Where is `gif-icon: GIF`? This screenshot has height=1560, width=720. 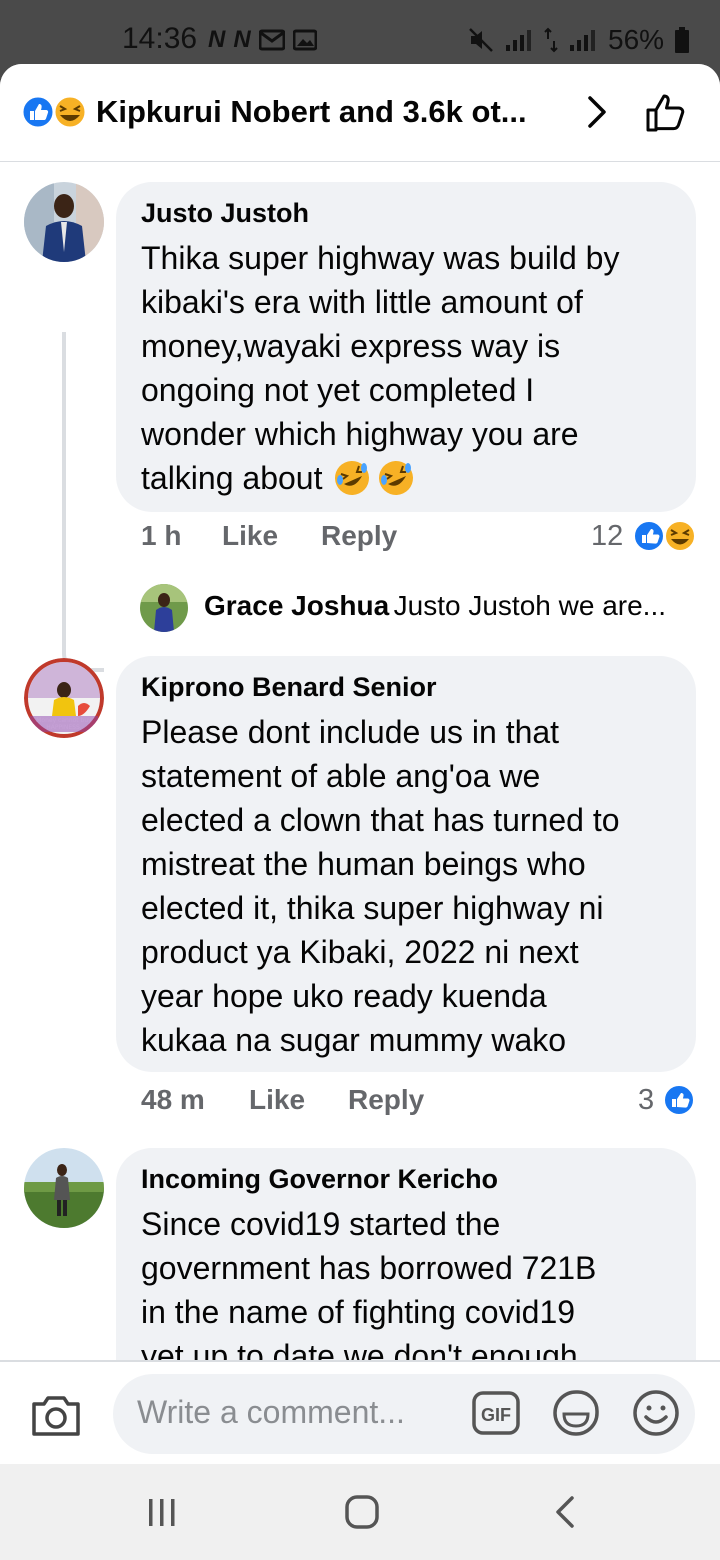
gif-icon: GIF is located at coordinates (496, 1413).